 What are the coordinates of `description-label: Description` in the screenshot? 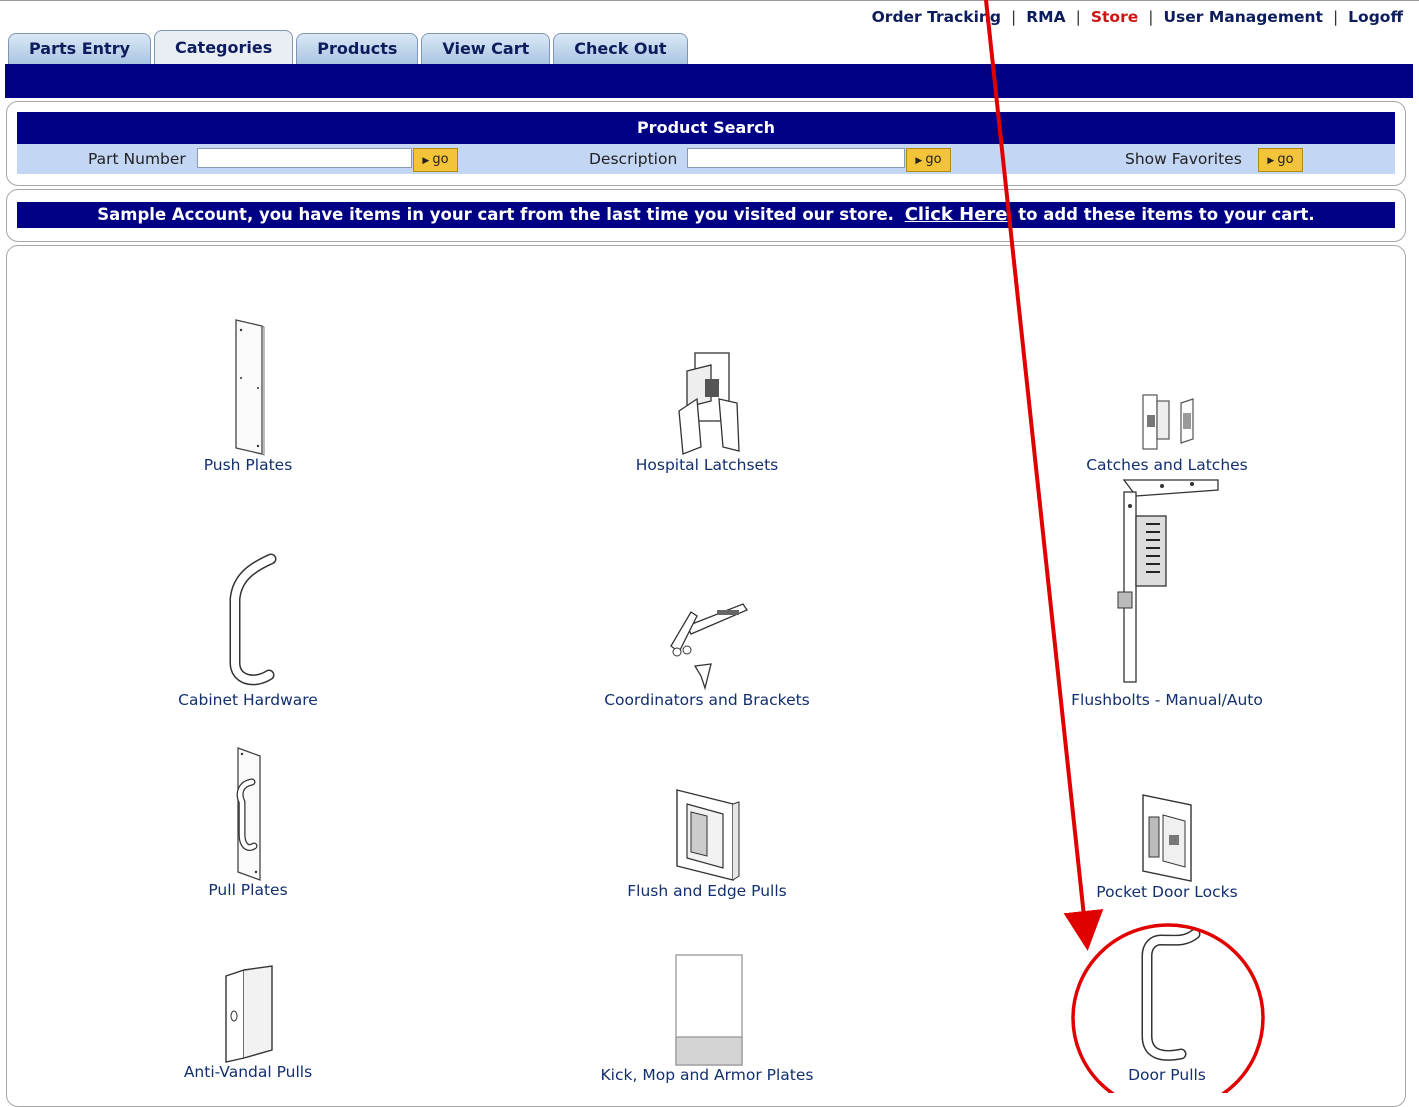 It's located at (633, 159).